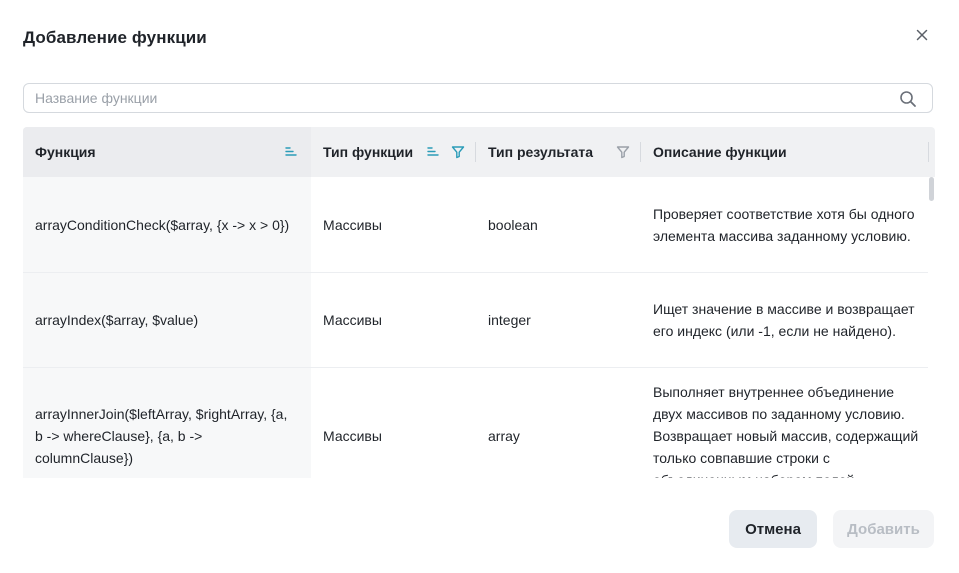  I want to click on column-label: Функция, so click(65, 152).